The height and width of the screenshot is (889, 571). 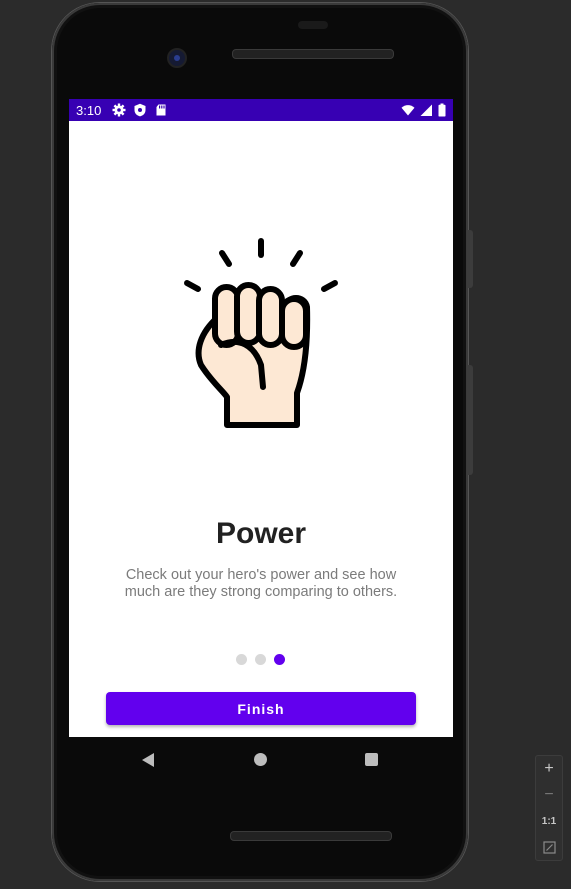 I want to click on battery-icon, so click(x=442, y=110).